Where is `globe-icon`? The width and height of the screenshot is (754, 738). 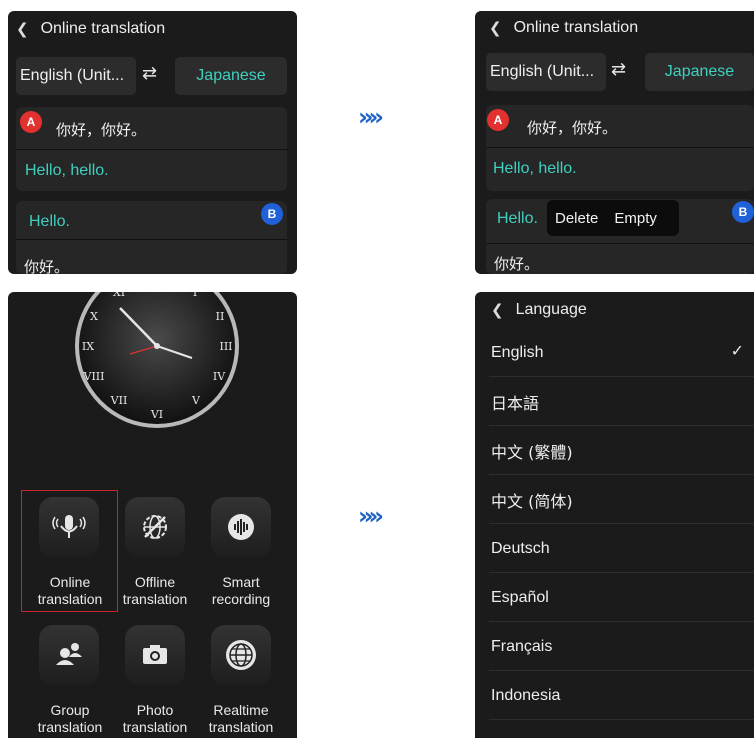
globe-icon is located at coordinates (241, 655).